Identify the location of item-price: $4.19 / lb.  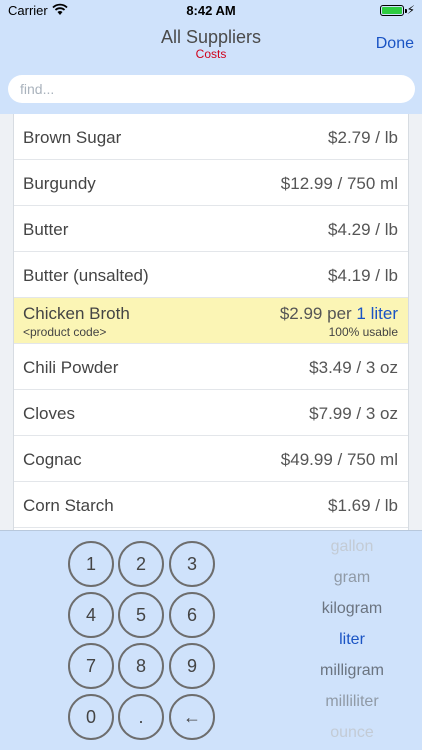
(363, 275).